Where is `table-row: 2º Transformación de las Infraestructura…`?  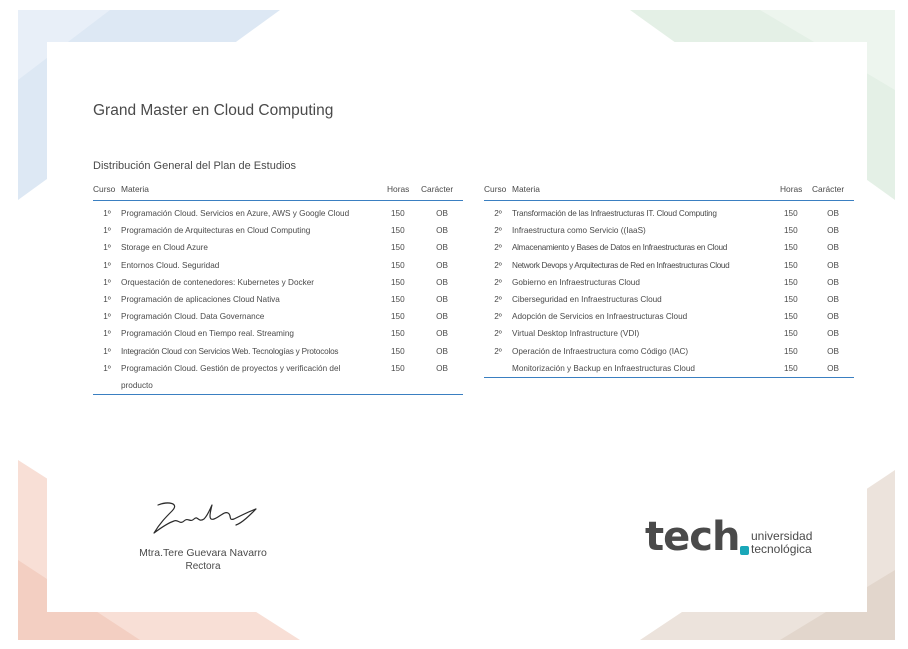 table-row: 2º Transformación de las Infraestructura… is located at coordinates (669, 212).